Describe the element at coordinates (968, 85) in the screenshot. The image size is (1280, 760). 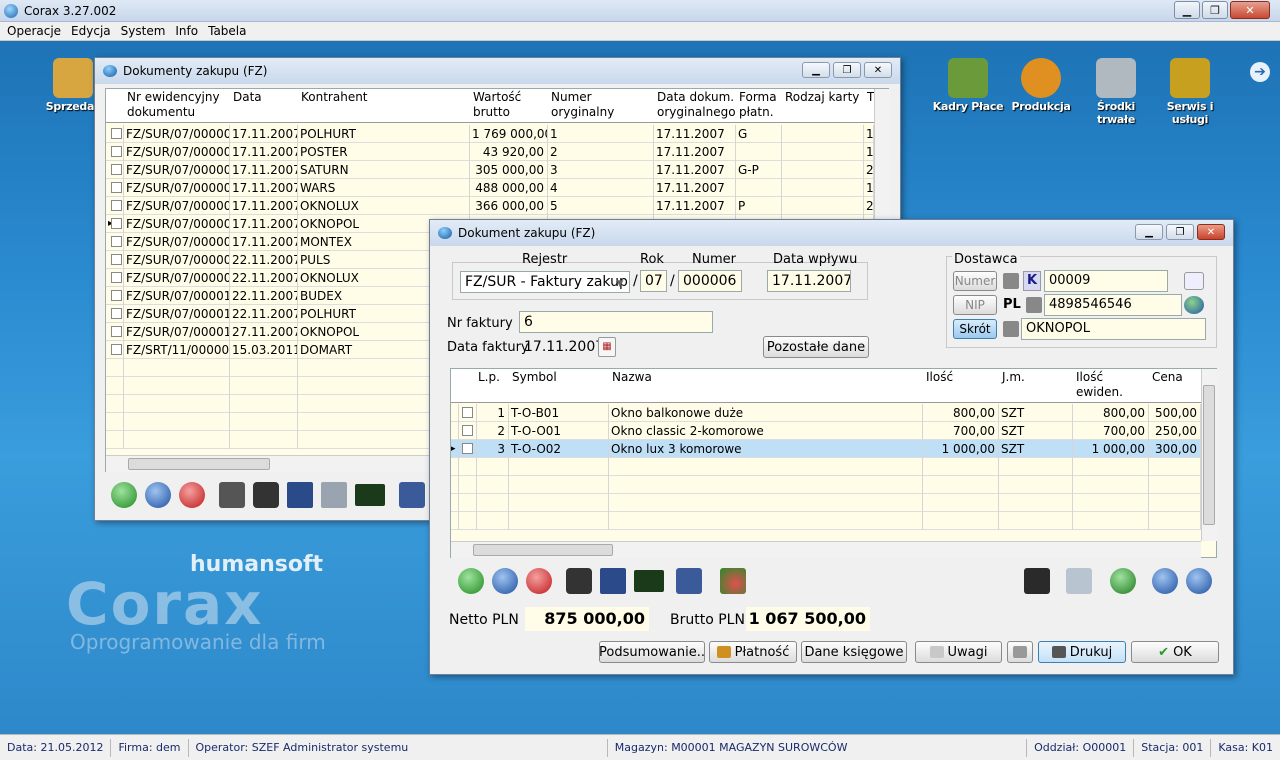
I see `desktop-icon-kadry: Kadry Płace` at that location.